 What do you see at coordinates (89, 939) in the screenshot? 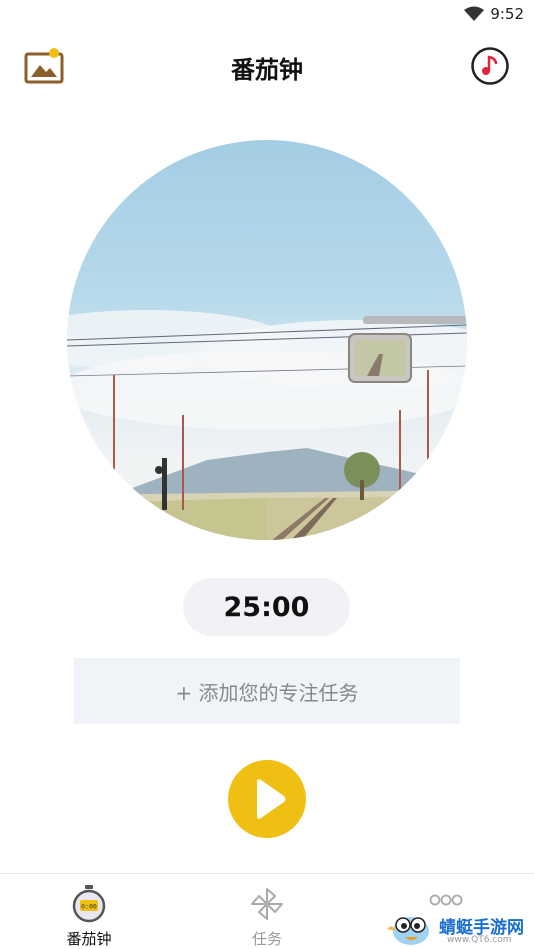
I see `nav-label-pomodoro: 番茄钟` at bounding box center [89, 939].